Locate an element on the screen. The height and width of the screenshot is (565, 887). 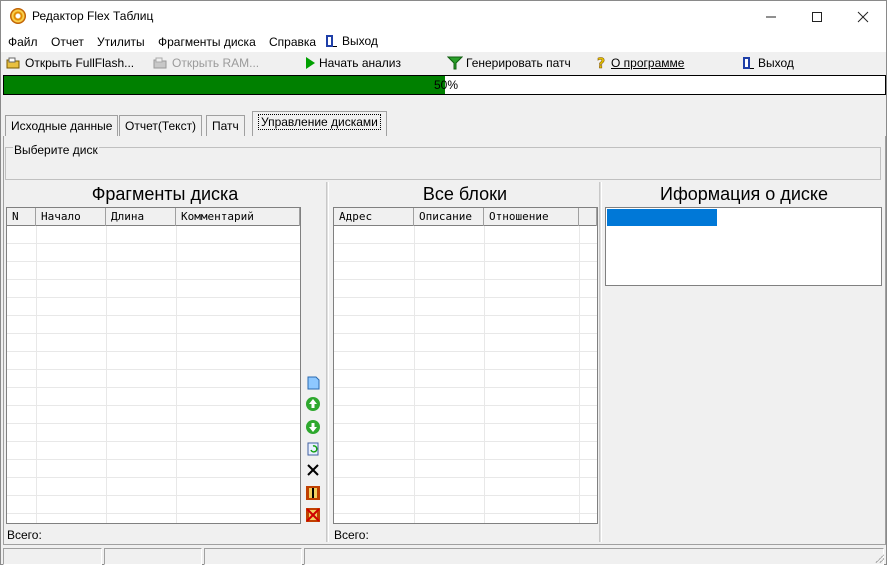
fragments-total: Всего: is located at coordinates (24, 535).